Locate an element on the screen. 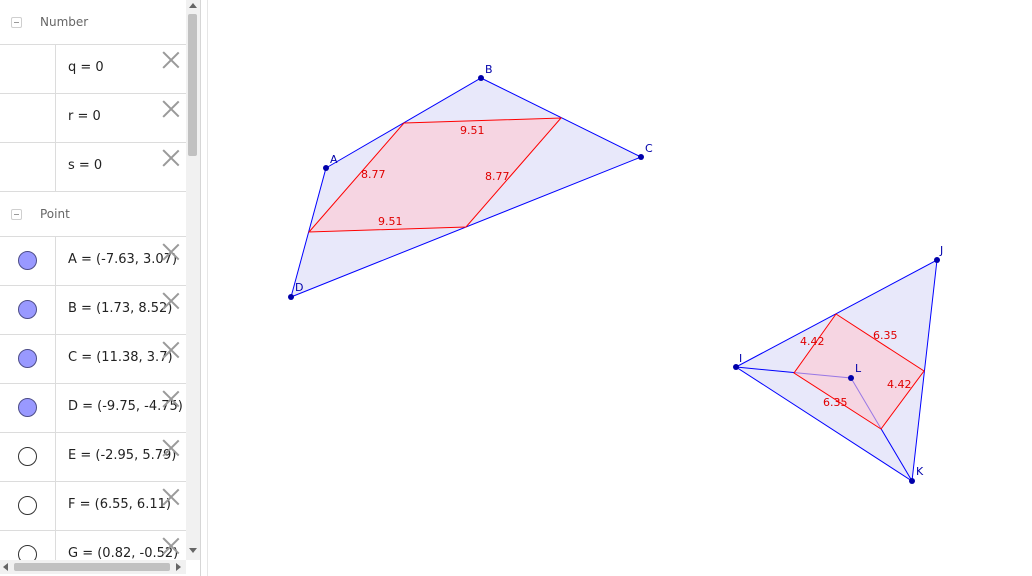  point-label-d: D is located at coordinates (299, 287).